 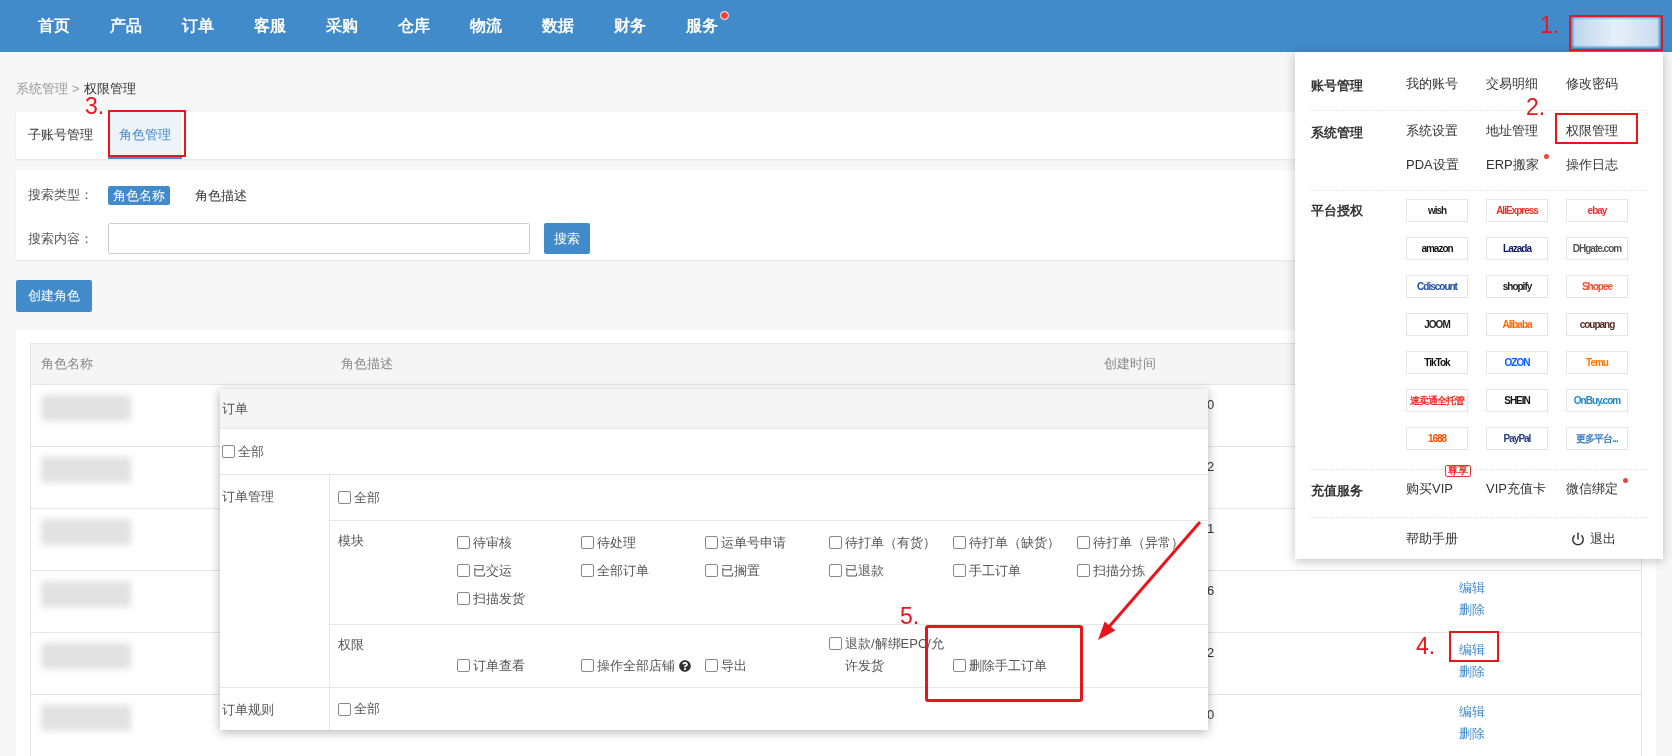 What do you see at coordinates (67, 364) in the screenshot?
I see `column-header: 角色名称` at bounding box center [67, 364].